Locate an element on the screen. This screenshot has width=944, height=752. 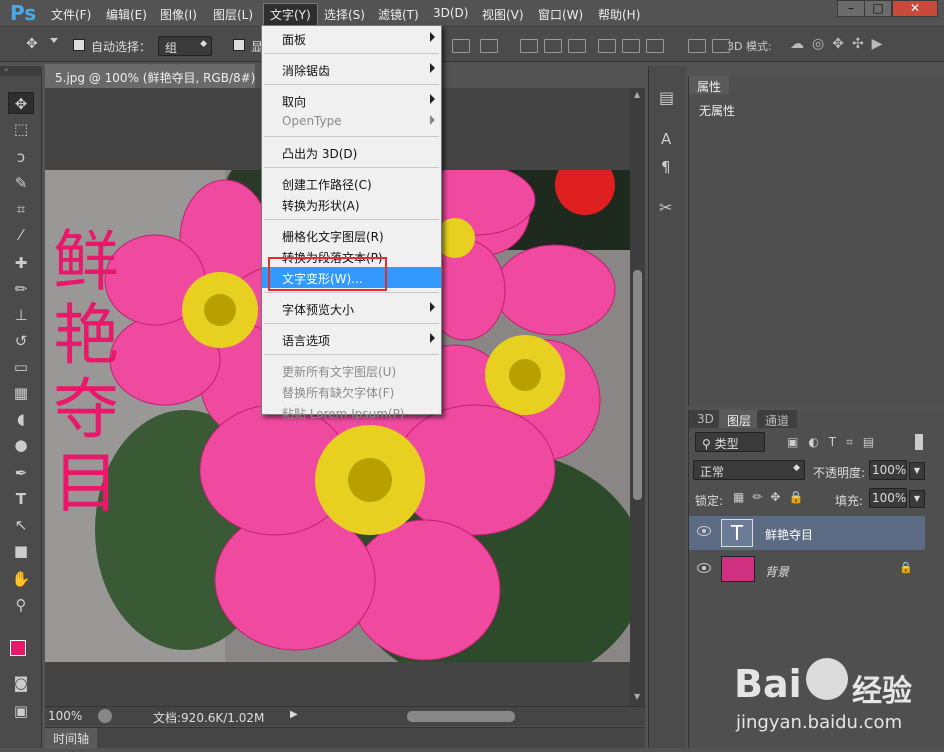
pen-tool-icon: ✒ is located at coordinates (21, 473).